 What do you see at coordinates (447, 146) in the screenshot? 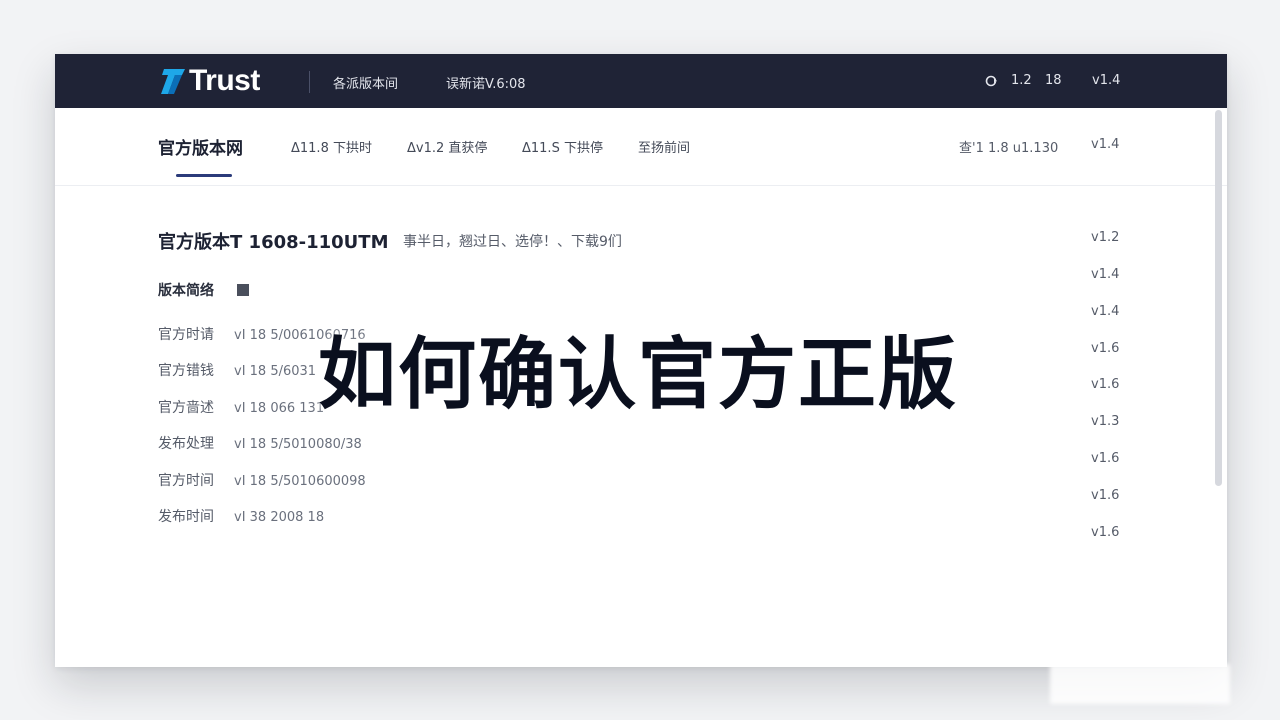
I see `tab-download-2: Δv1.2 直获停` at bounding box center [447, 146].